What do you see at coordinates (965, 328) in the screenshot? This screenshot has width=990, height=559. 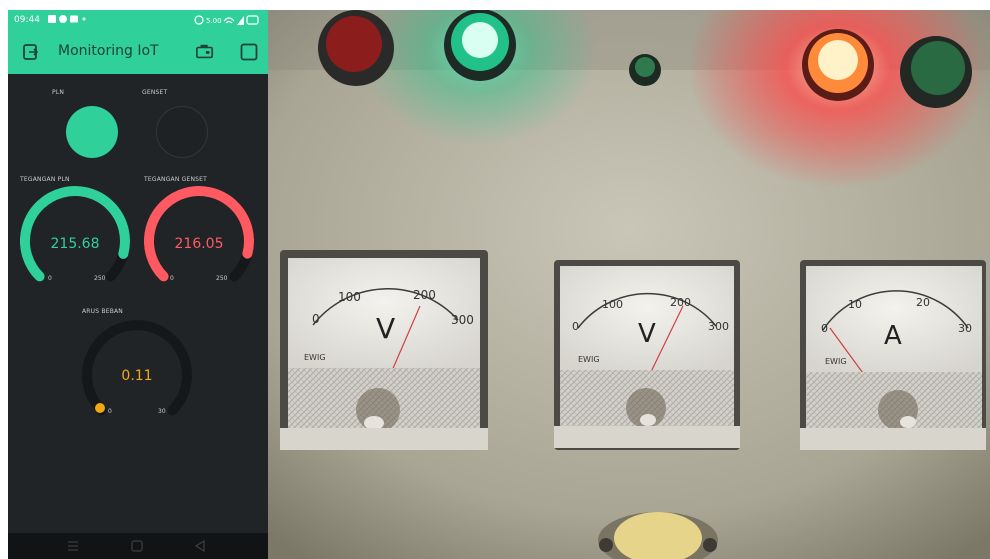 I see `svg-text: 30` at bounding box center [965, 328].